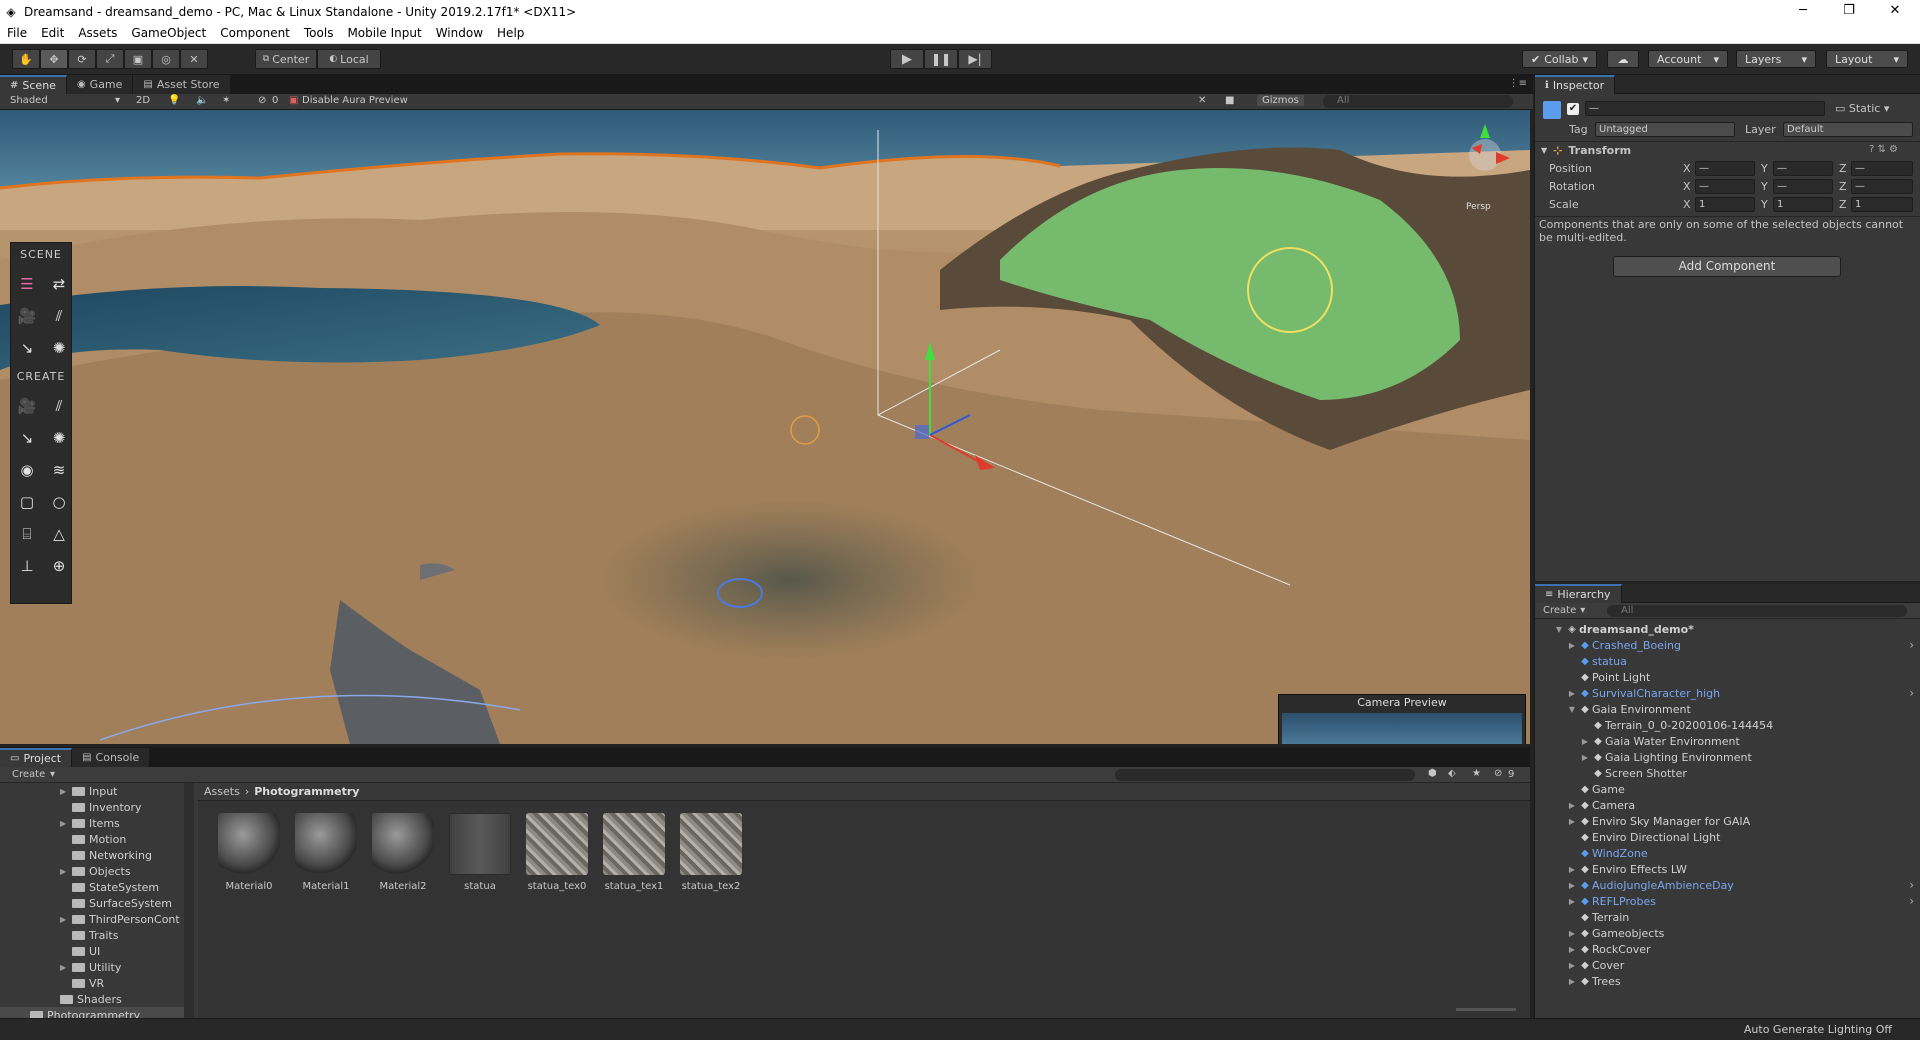  What do you see at coordinates (1727, 805) in the screenshot?
I see `hierarchy-item: ▶ ◆ Camera` at bounding box center [1727, 805].